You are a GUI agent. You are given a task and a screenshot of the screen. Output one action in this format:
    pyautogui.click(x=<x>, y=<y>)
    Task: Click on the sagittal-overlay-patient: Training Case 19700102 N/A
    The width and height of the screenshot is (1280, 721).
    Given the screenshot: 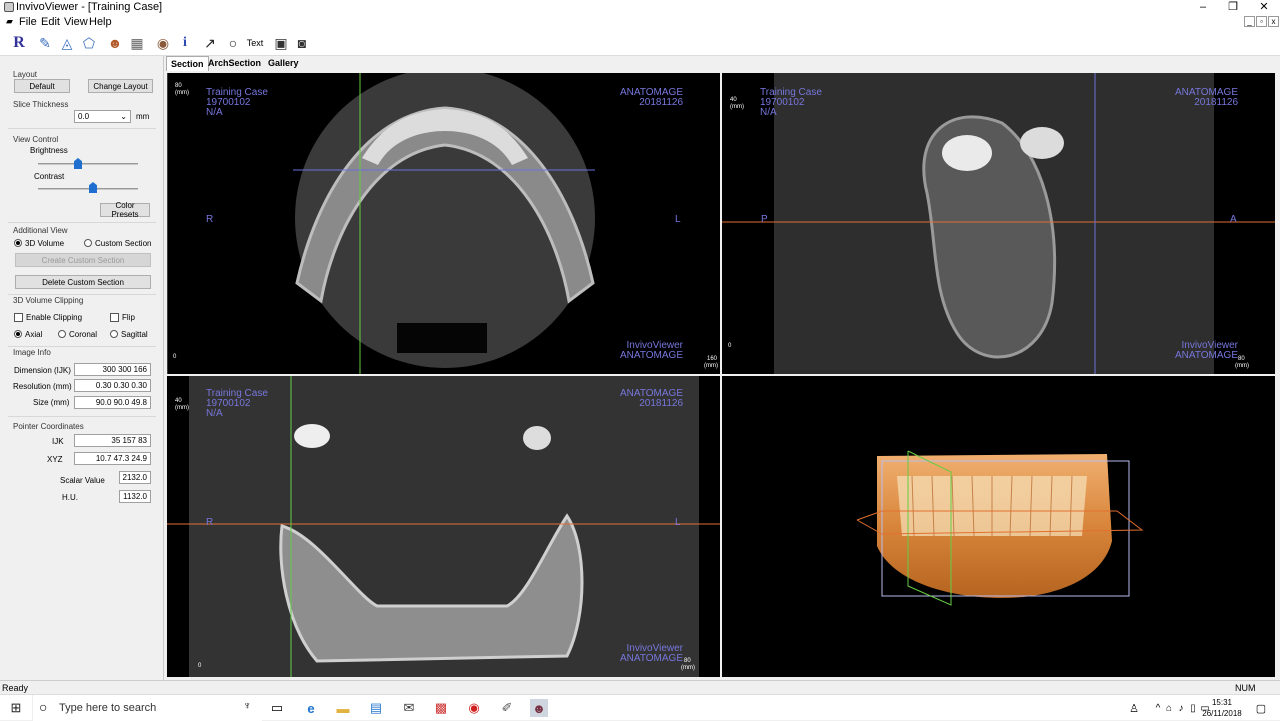 What is the action you would take?
    pyautogui.click(x=791, y=103)
    